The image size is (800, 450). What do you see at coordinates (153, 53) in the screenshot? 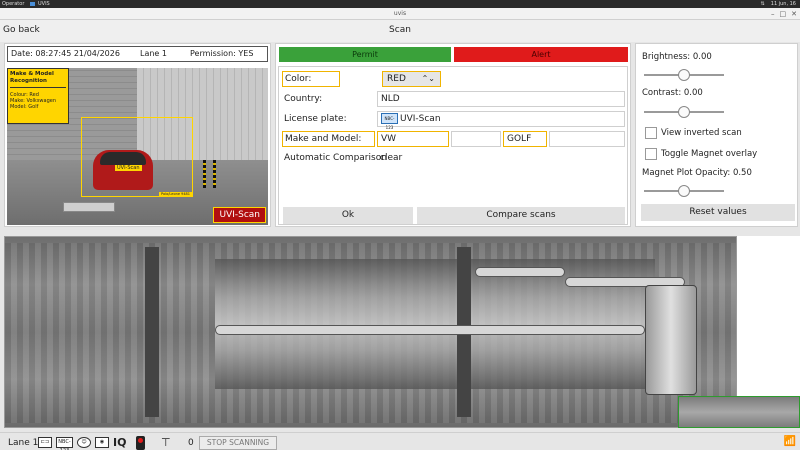
I see `scan-lane: Lane 1` at bounding box center [153, 53].